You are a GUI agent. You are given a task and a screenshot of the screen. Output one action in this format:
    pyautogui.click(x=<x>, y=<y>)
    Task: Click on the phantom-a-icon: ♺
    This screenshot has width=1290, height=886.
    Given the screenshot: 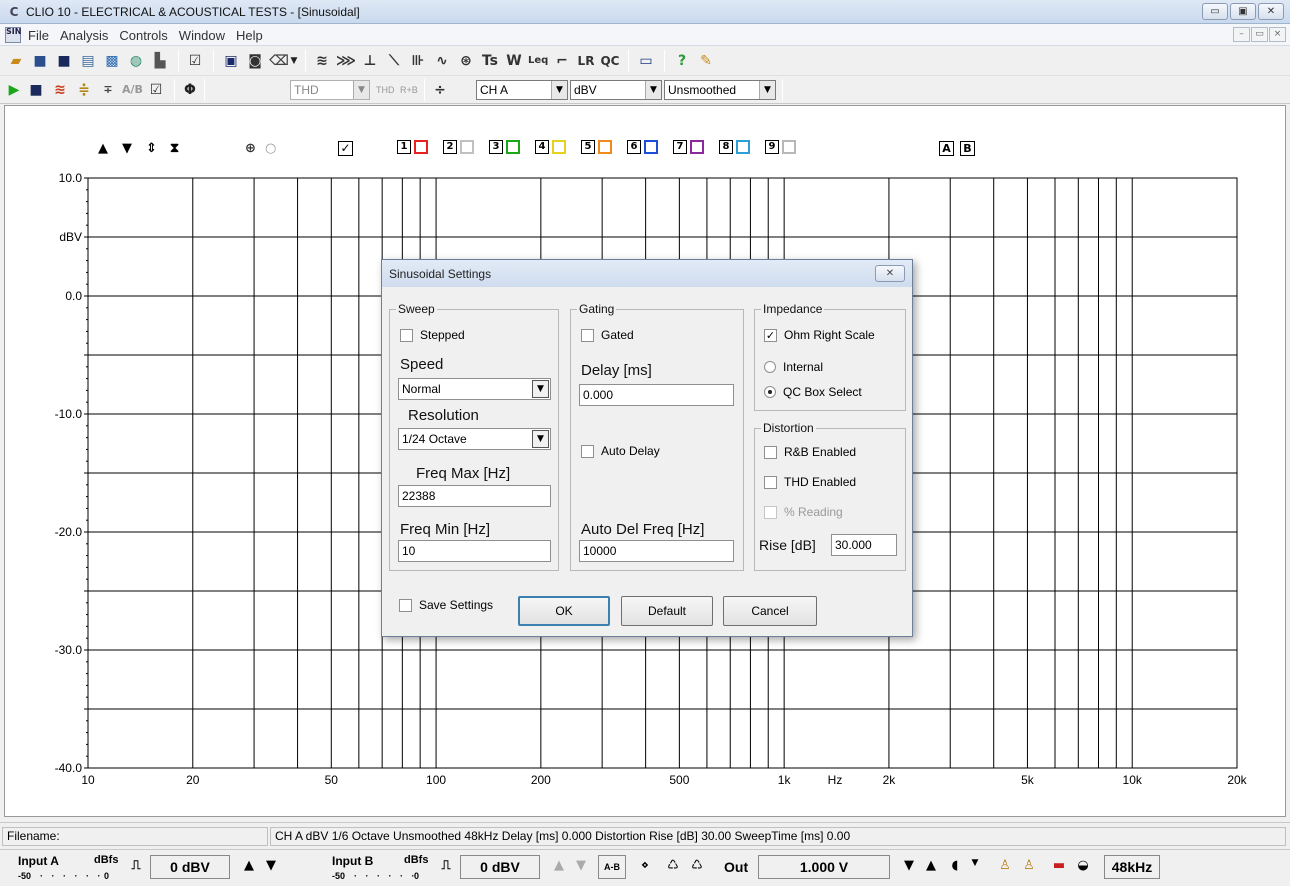 What is the action you would take?
    pyautogui.click(x=673, y=865)
    